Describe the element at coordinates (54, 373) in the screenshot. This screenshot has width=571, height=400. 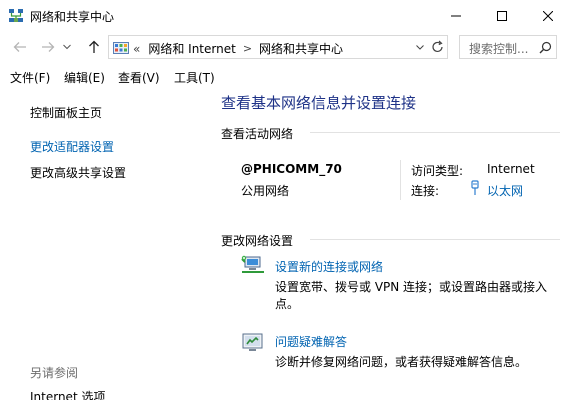
I see `see-also-heading: 另请参阅` at that location.